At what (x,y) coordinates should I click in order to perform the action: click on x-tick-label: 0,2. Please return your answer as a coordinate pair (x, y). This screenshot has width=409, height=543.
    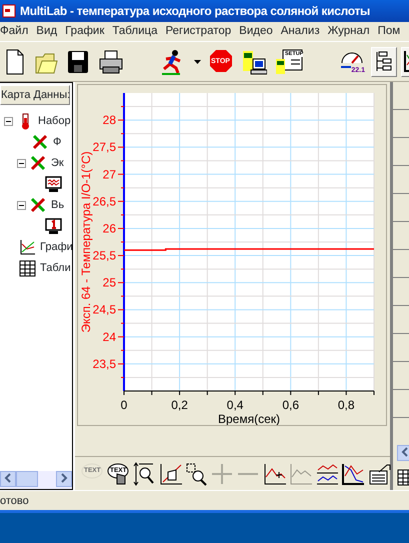
    Looking at the image, I should click on (179, 405).